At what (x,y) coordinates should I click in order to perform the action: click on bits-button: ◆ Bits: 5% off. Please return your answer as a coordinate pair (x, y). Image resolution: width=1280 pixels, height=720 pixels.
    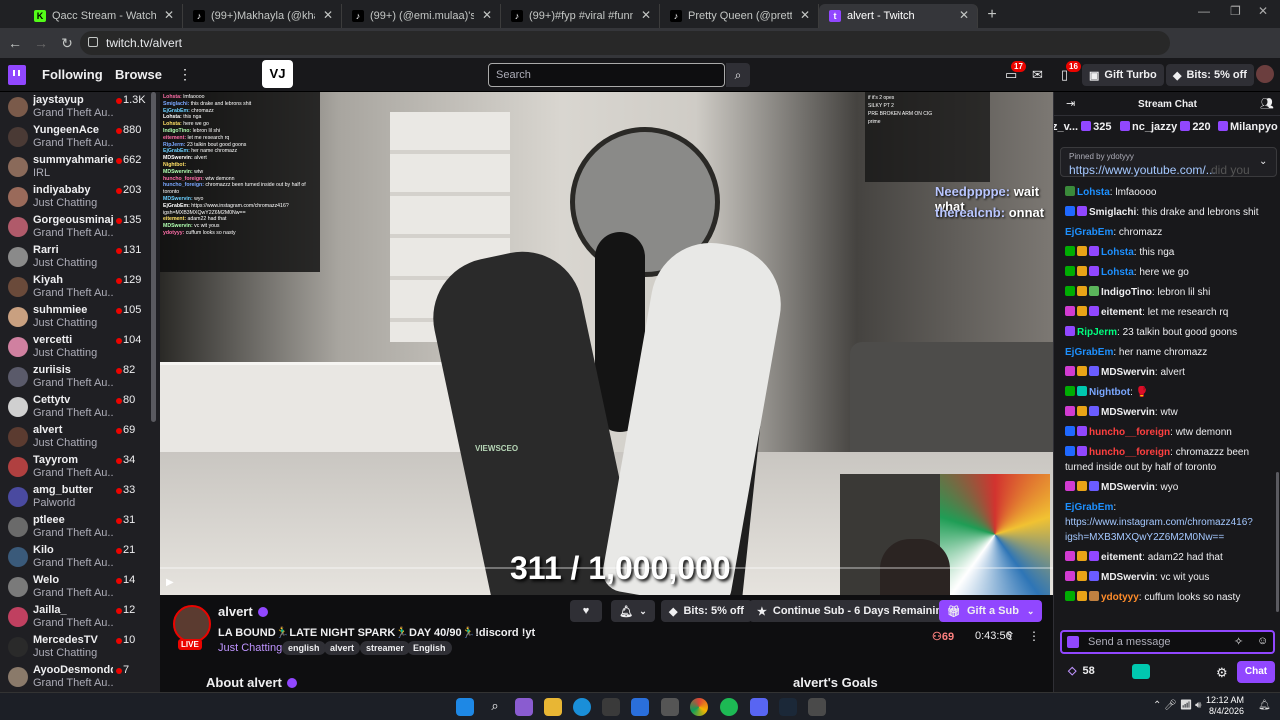
    Looking at the image, I should click on (1210, 75).